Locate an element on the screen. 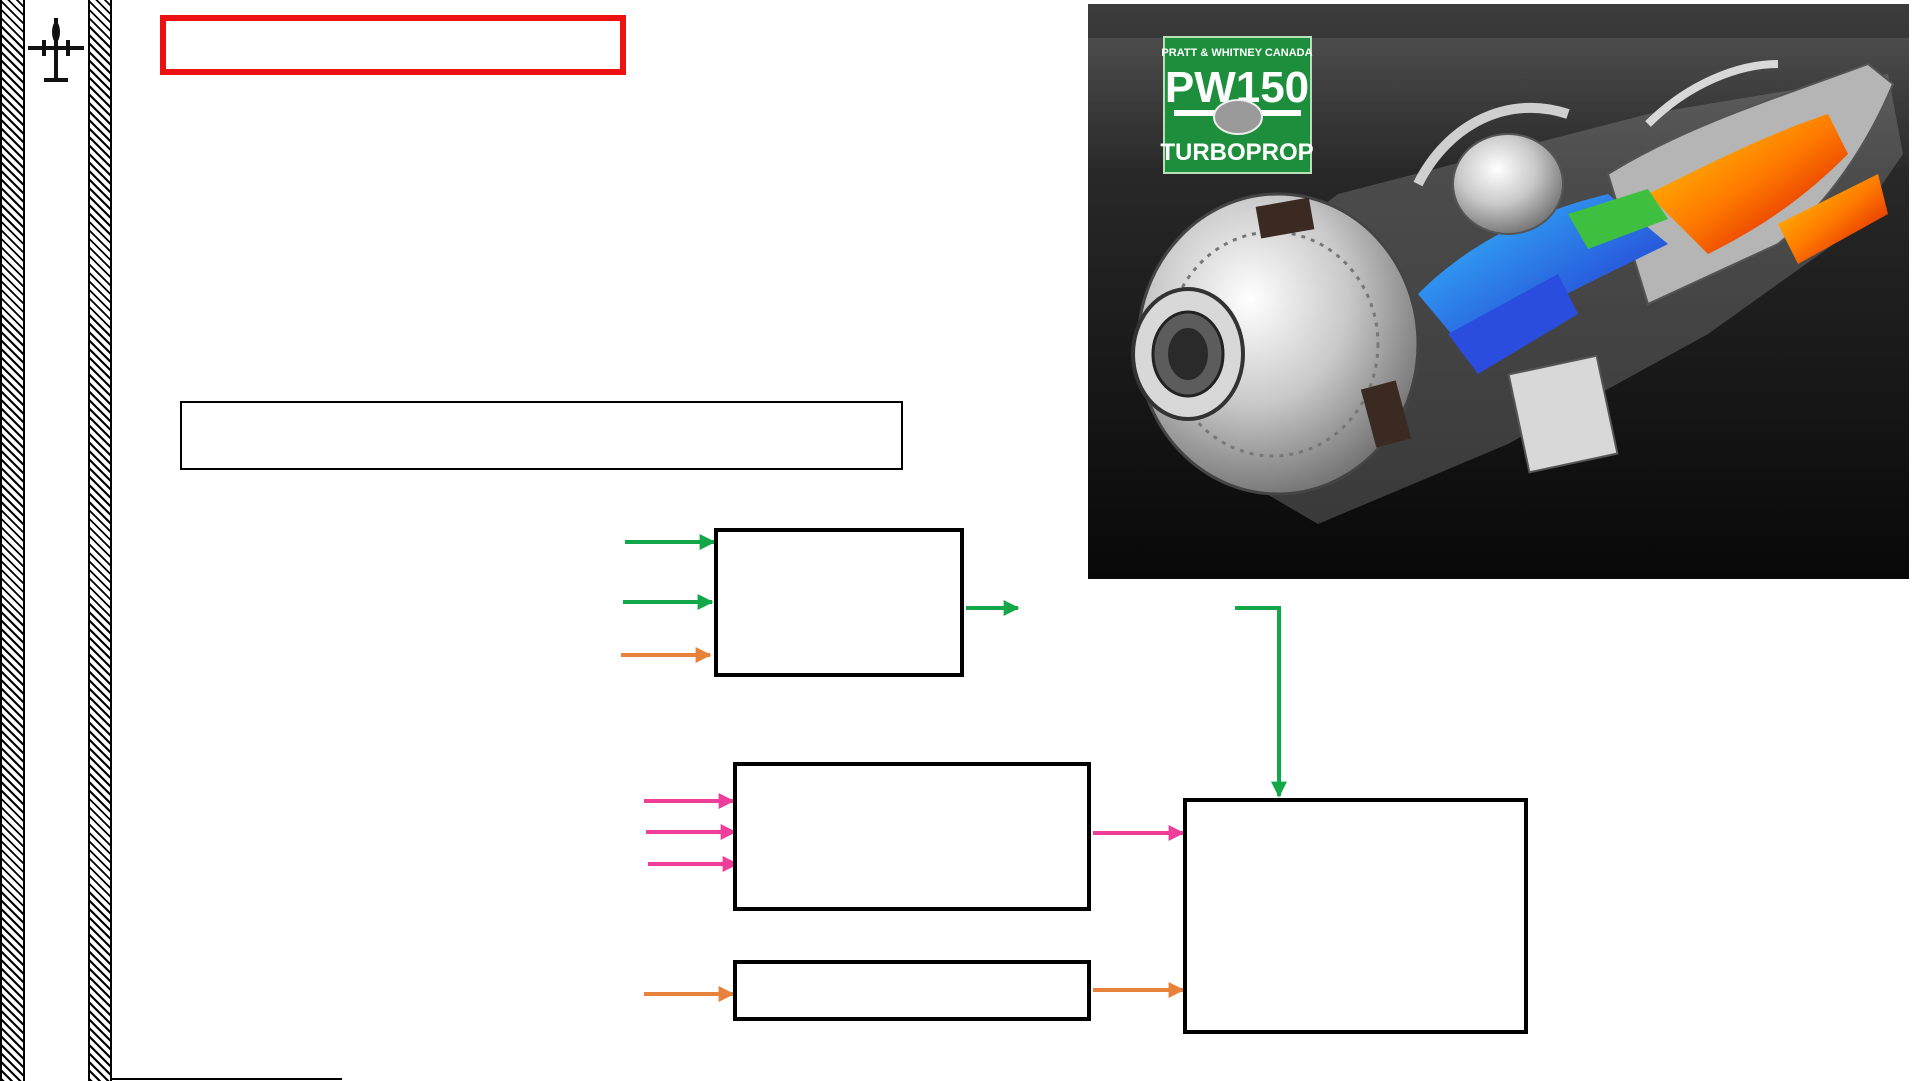  middle-block is located at coordinates (912, 836).